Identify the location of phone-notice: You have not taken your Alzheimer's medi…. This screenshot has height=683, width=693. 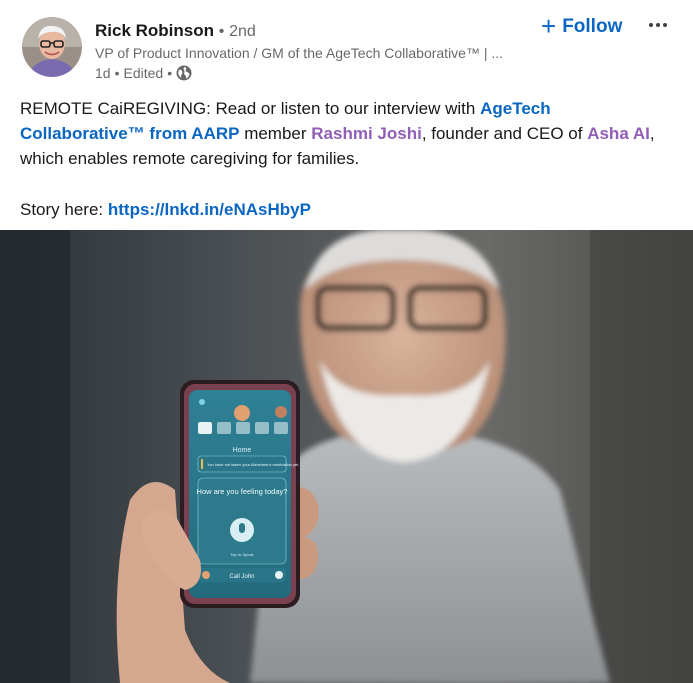
(253, 464).